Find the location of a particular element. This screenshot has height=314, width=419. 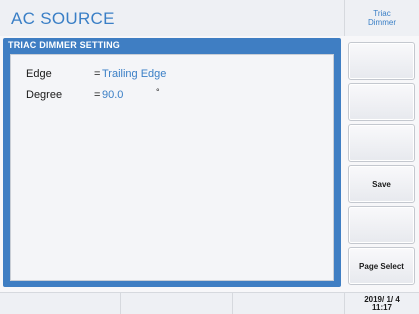

degree-unit: ° is located at coordinates (158, 92).